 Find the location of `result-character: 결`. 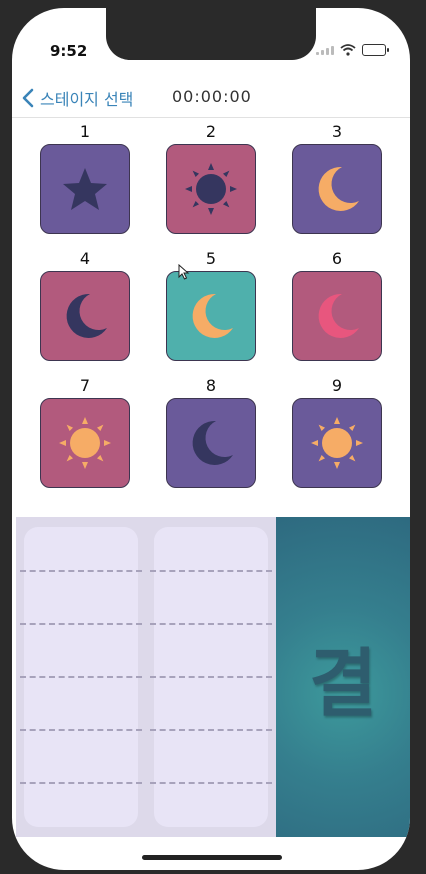

result-character: 결 is located at coordinates (343, 683).